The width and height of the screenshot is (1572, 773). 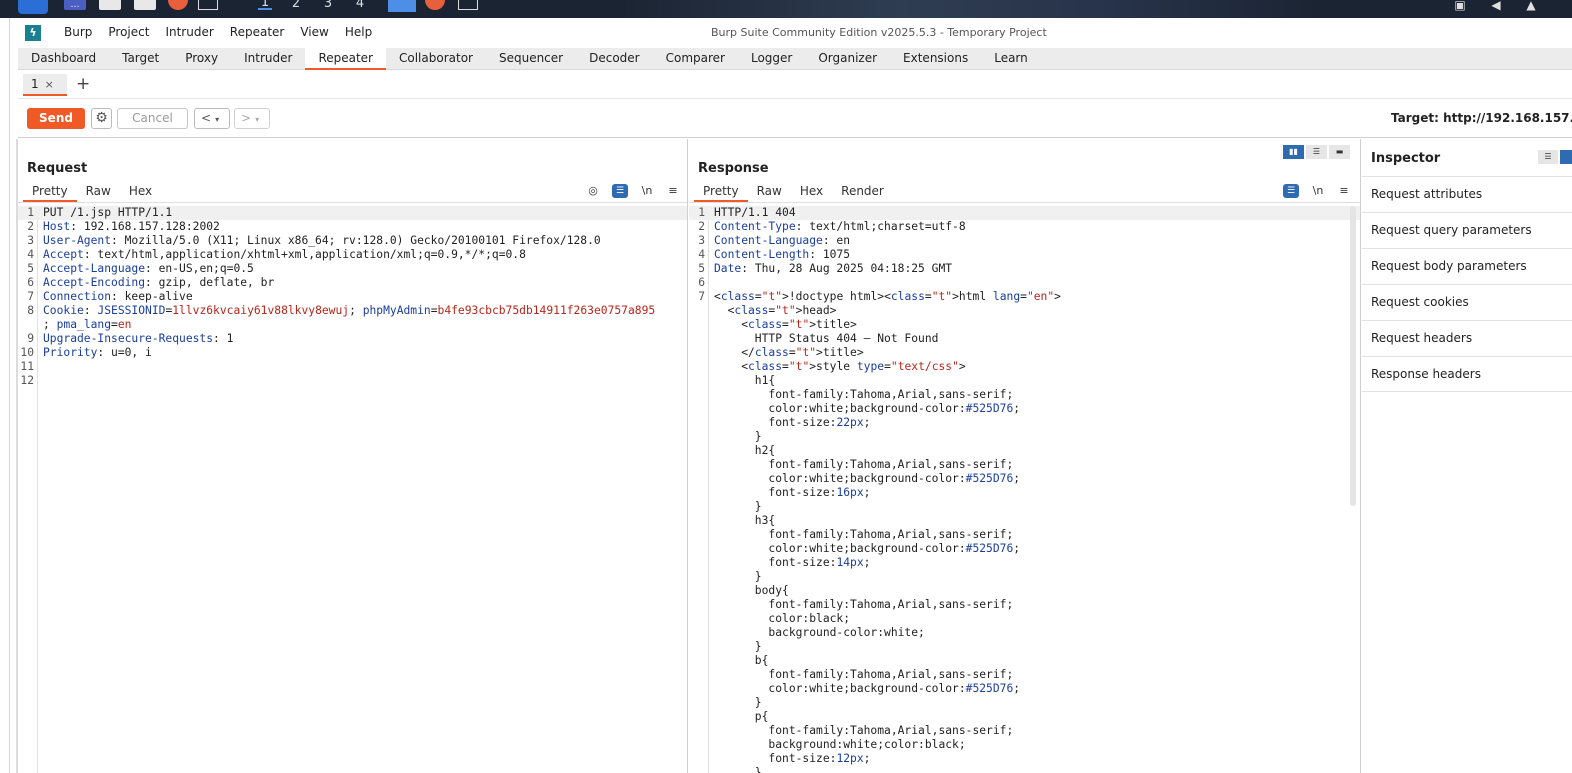 What do you see at coordinates (159, 282) in the screenshot?
I see `code-text: Accept-Encoding: gzip, deflate, br` at bounding box center [159, 282].